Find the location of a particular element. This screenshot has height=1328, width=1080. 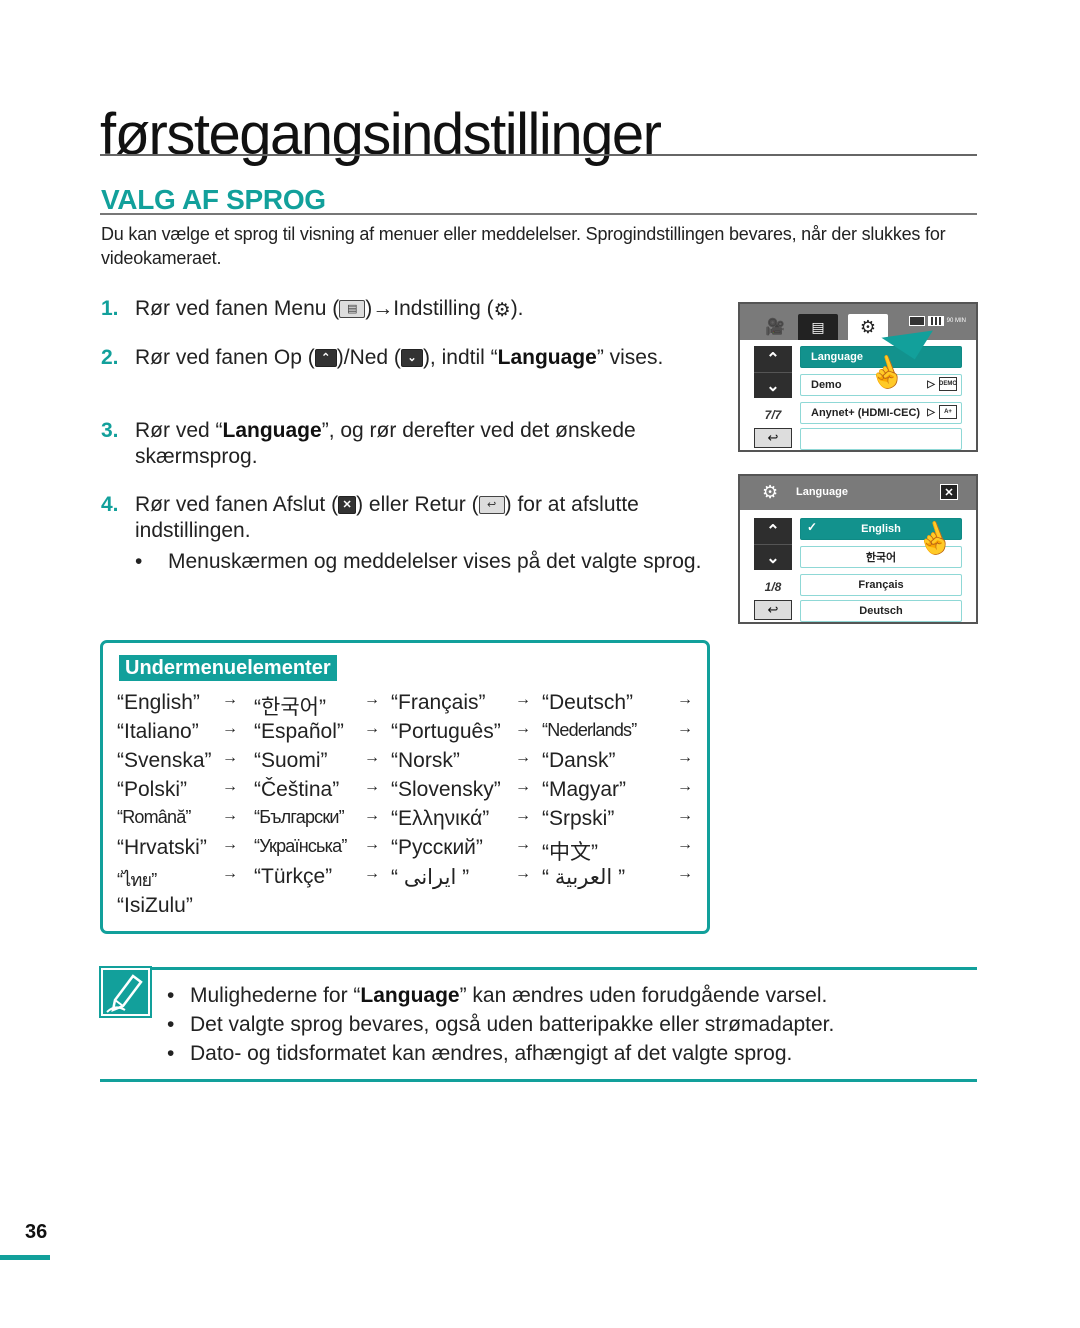

settings-tab-icon: ⚙ is located at coordinates (868, 327).